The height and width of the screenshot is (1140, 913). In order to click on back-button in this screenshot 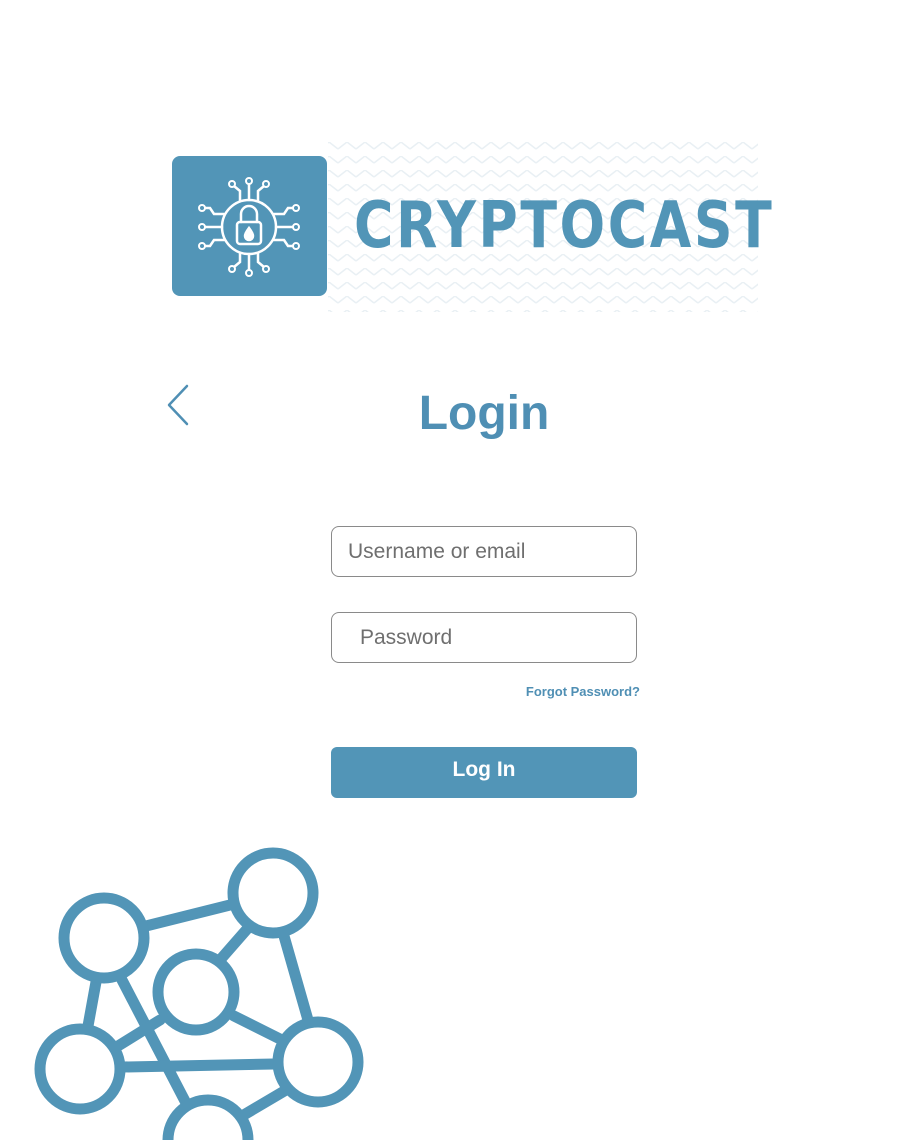, I will do `click(178, 405)`.